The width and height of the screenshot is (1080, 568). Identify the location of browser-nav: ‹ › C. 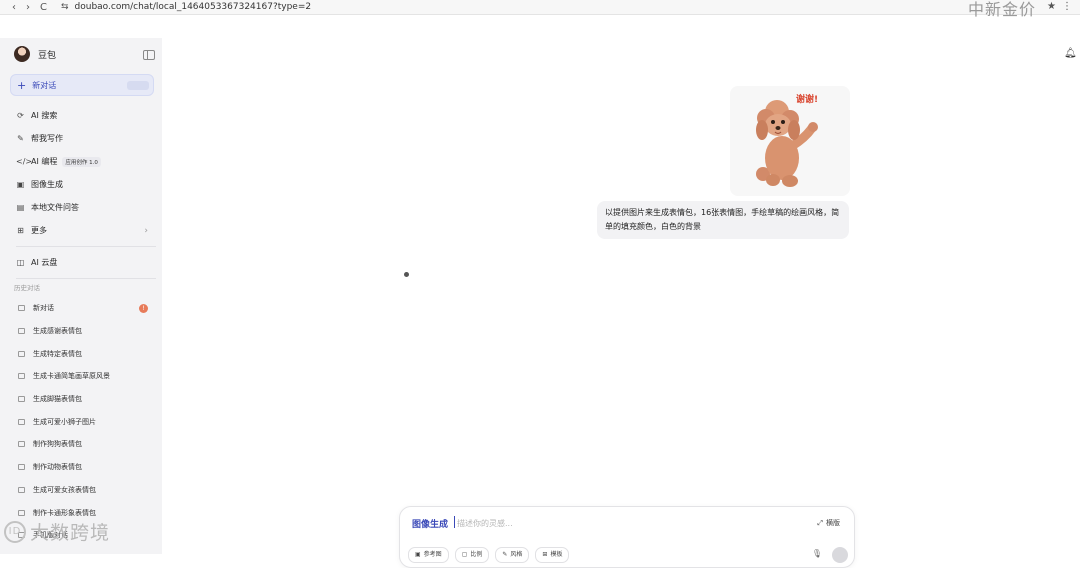
(29, 7).